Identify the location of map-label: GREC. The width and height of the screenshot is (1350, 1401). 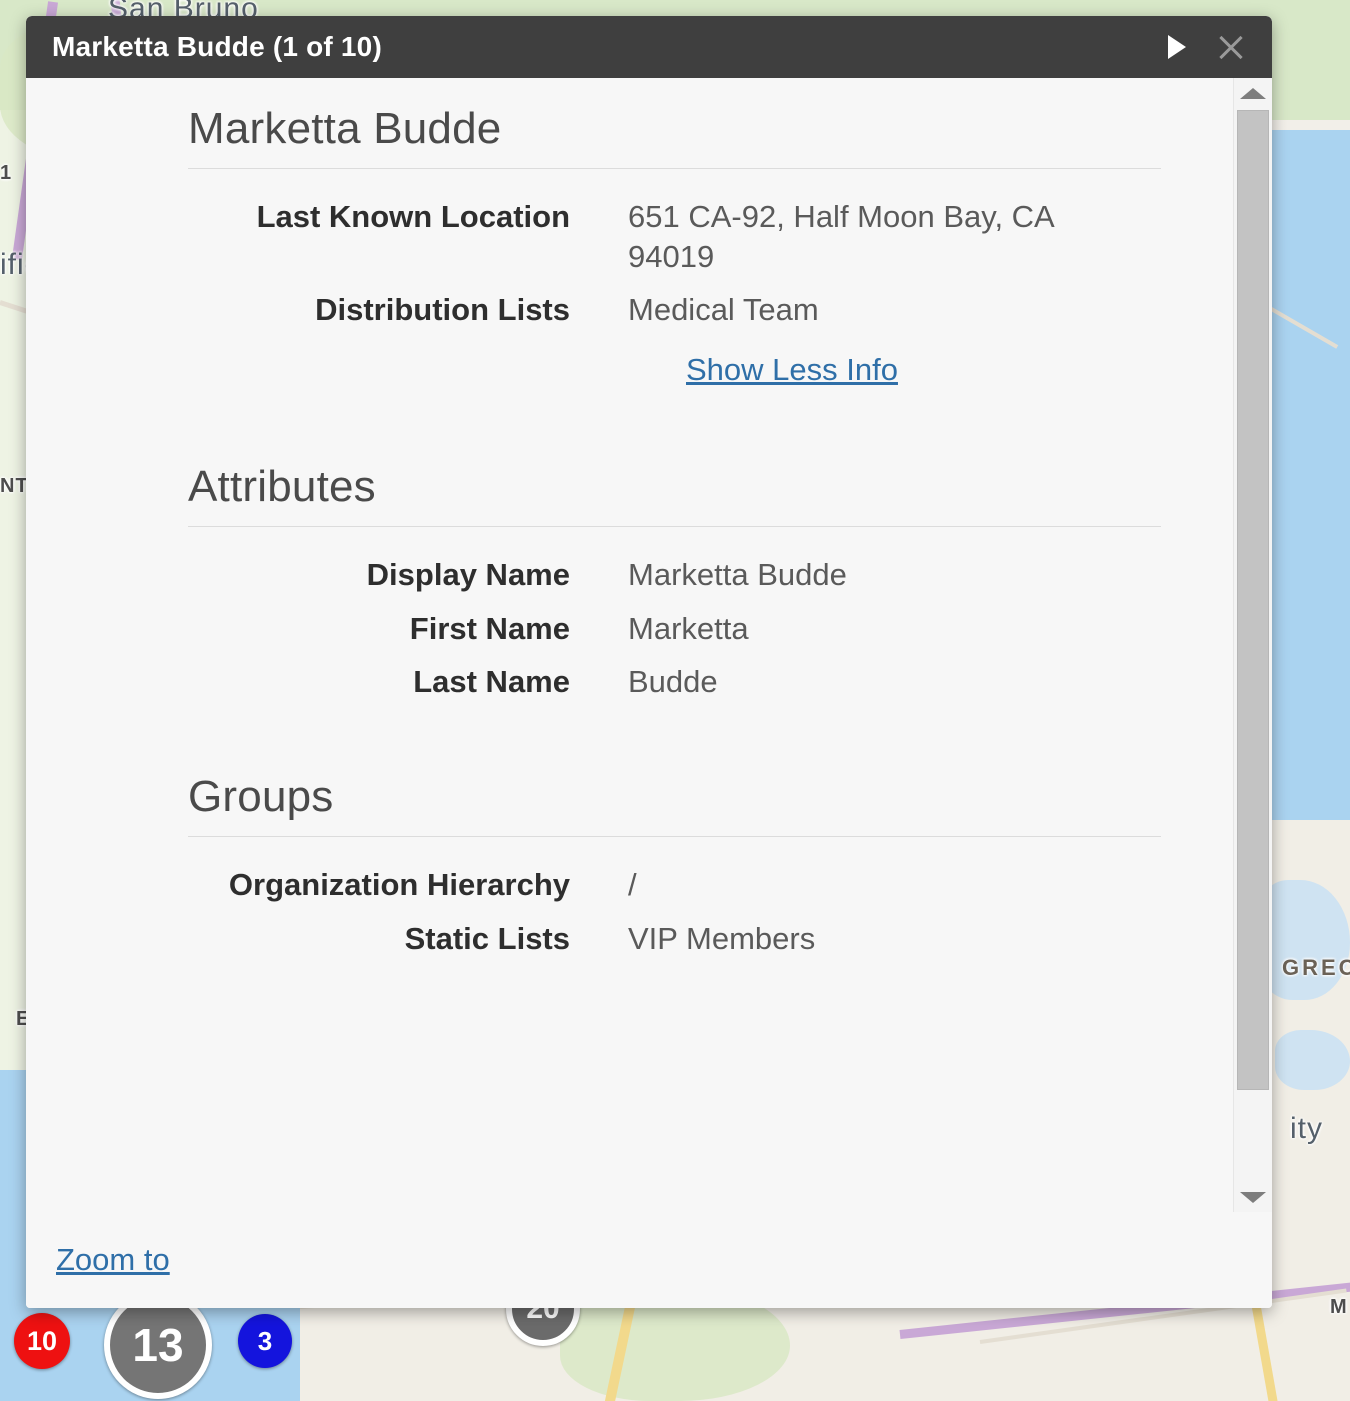
(1316, 967).